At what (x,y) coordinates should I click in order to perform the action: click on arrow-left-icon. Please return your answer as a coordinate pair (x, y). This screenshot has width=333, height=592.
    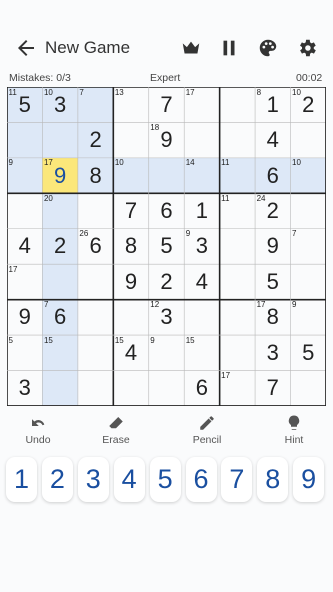
    Looking at the image, I should click on (26, 48).